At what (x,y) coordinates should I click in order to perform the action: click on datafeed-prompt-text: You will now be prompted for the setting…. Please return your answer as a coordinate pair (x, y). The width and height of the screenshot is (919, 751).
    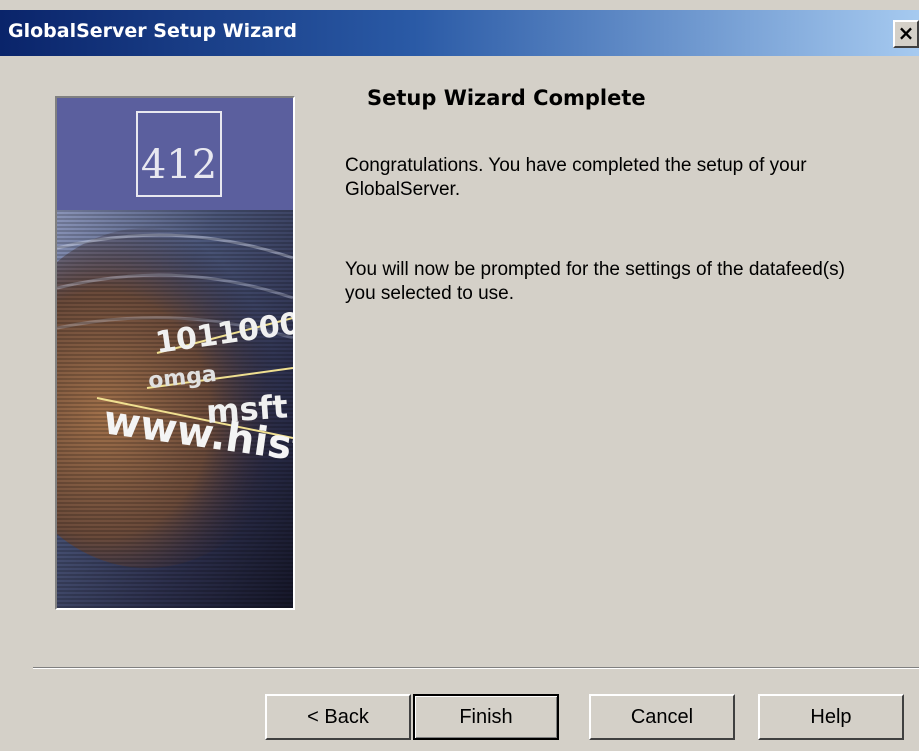
    Looking at the image, I should click on (595, 281).